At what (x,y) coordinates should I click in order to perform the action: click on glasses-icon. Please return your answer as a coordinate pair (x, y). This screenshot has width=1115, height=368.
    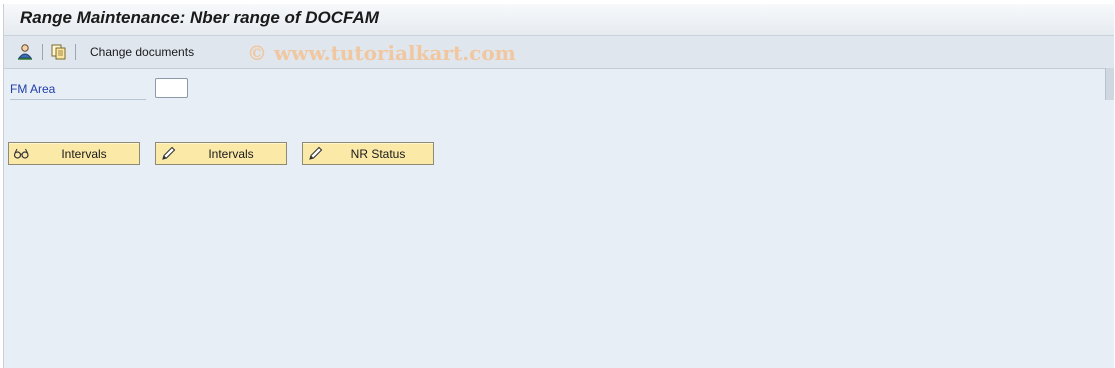
    Looking at the image, I should click on (21, 153).